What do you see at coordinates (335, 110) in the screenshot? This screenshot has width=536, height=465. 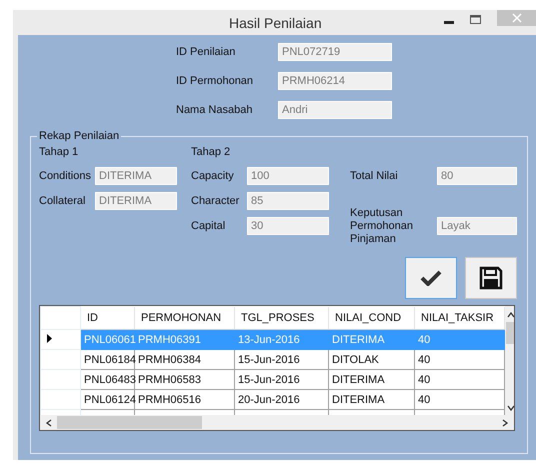 I see `text-field: Andri` at bounding box center [335, 110].